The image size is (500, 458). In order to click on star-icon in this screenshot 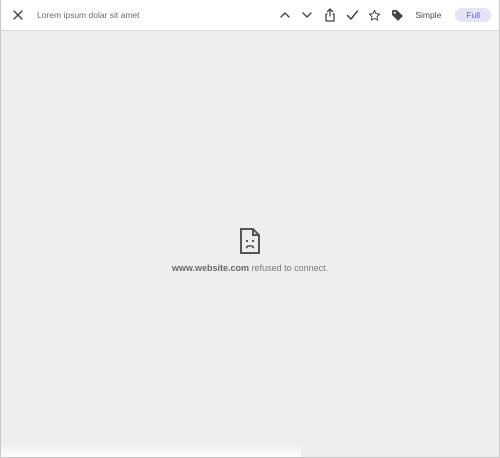, I will do `click(375, 15)`.